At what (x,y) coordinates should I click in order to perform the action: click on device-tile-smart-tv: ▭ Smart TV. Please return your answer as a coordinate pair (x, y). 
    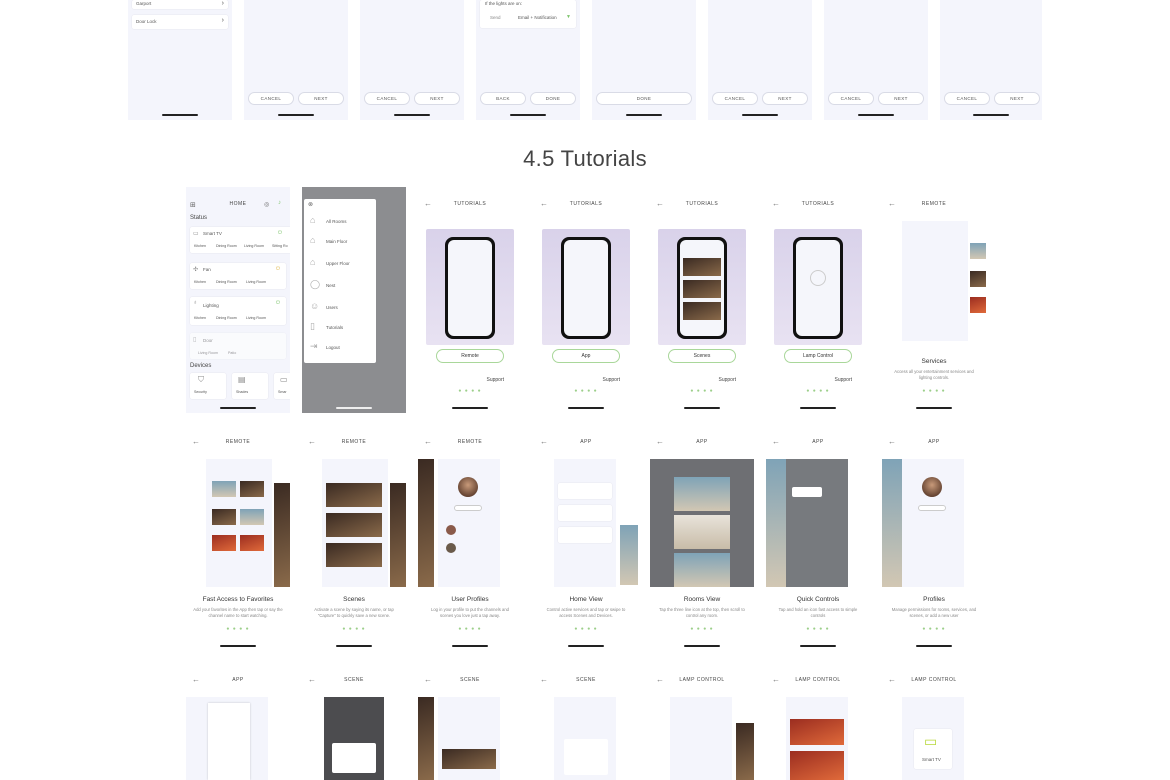
    Looking at the image, I should click on (933, 749).